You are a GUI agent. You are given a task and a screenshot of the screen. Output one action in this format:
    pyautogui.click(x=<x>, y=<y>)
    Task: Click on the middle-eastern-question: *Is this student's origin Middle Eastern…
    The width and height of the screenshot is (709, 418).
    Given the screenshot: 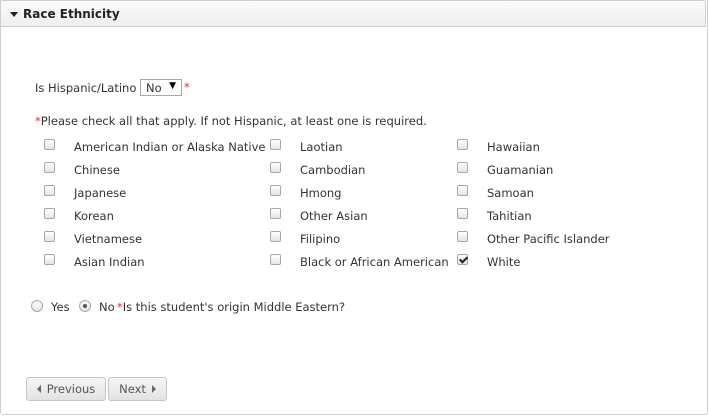 What is the action you would take?
    pyautogui.click(x=231, y=307)
    